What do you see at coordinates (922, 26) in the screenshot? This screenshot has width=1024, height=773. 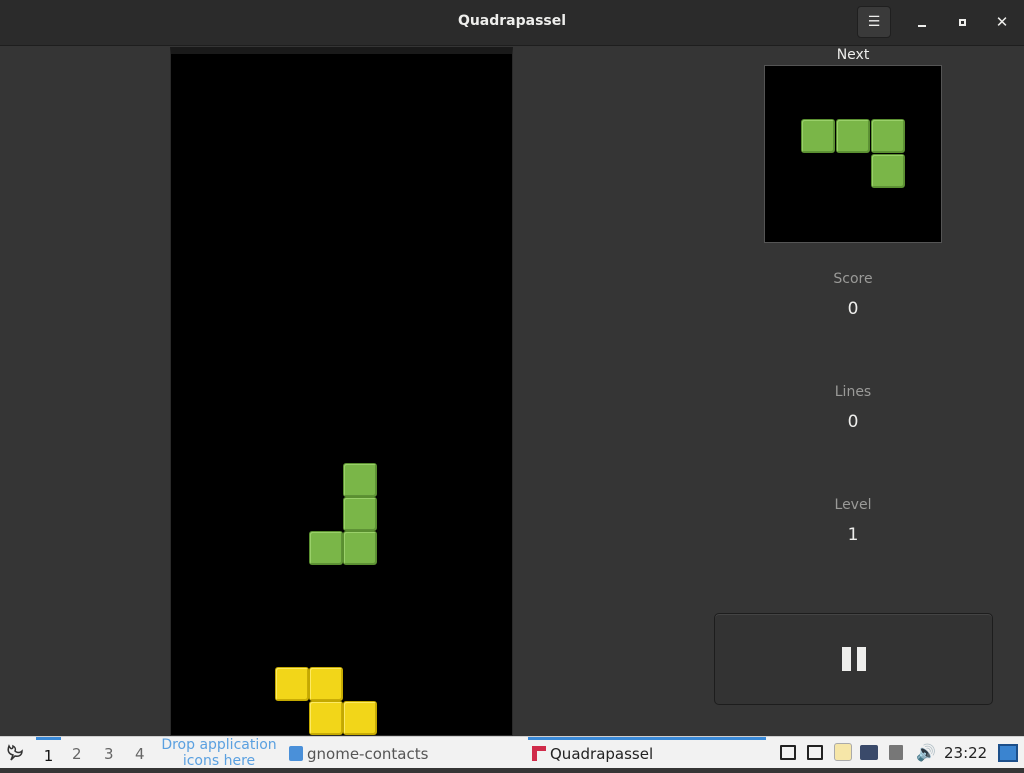 I see `minimize-icon` at bounding box center [922, 26].